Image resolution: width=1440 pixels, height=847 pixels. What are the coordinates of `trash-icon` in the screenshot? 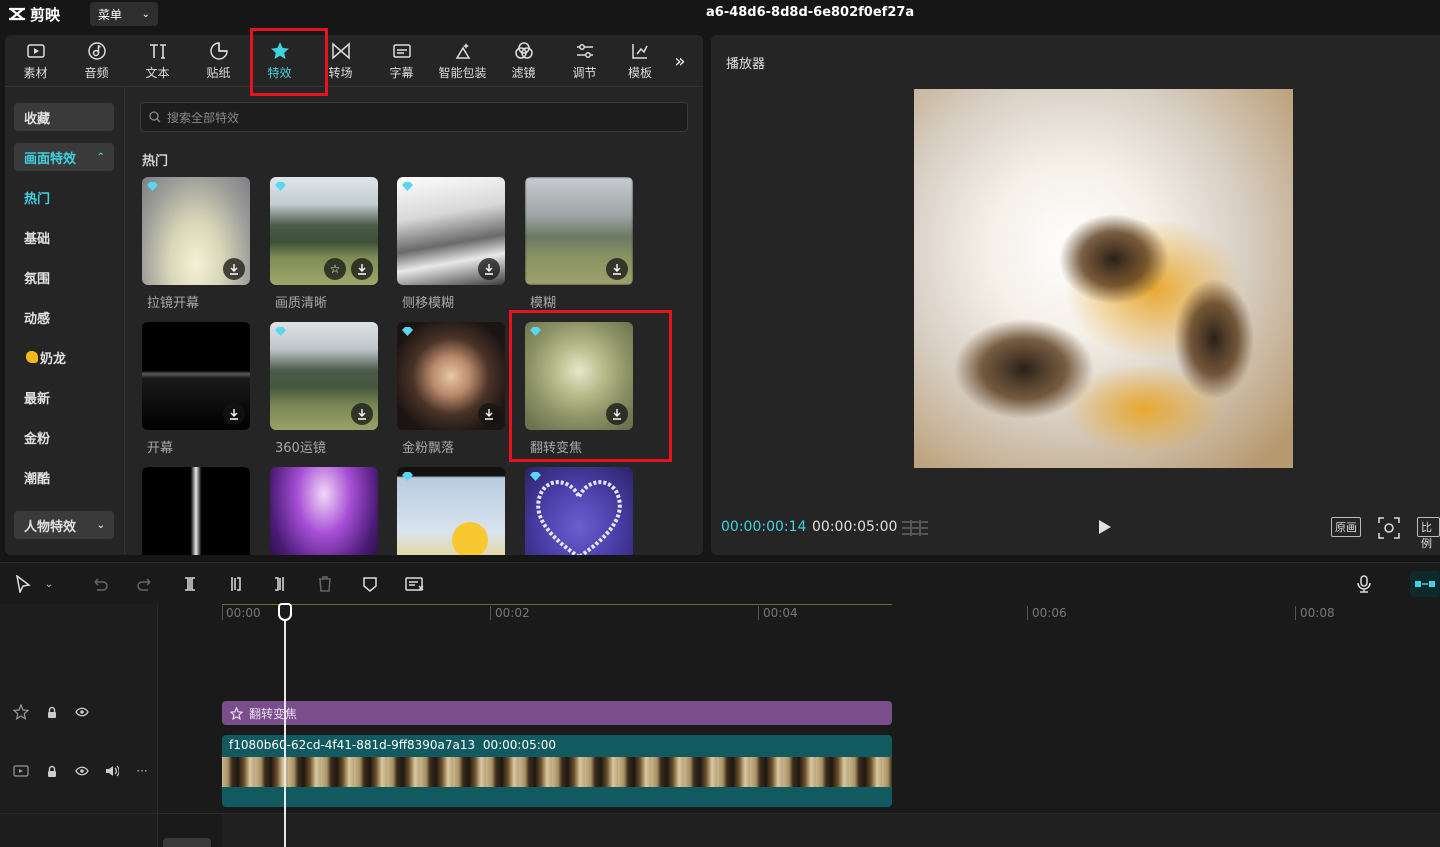 It's located at (325, 584).